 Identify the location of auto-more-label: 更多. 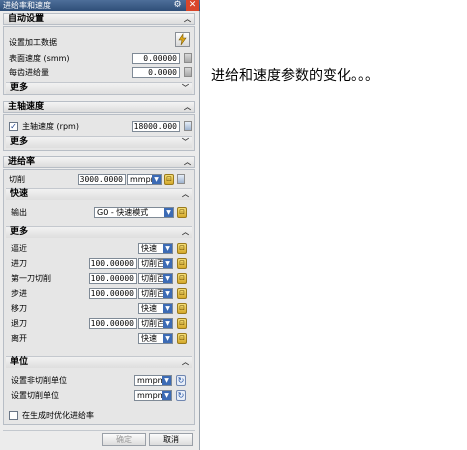
(19, 88).